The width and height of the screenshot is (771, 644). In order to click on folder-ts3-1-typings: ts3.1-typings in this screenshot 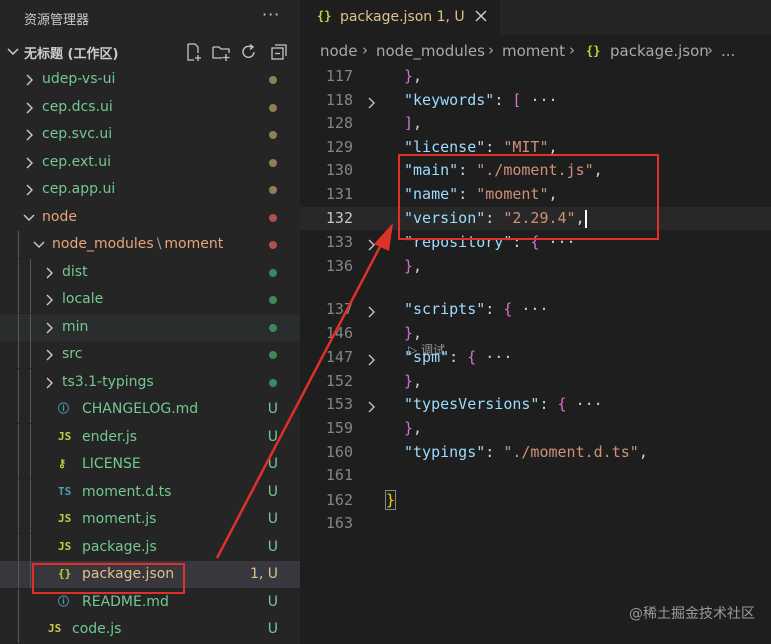, I will do `click(150, 382)`.